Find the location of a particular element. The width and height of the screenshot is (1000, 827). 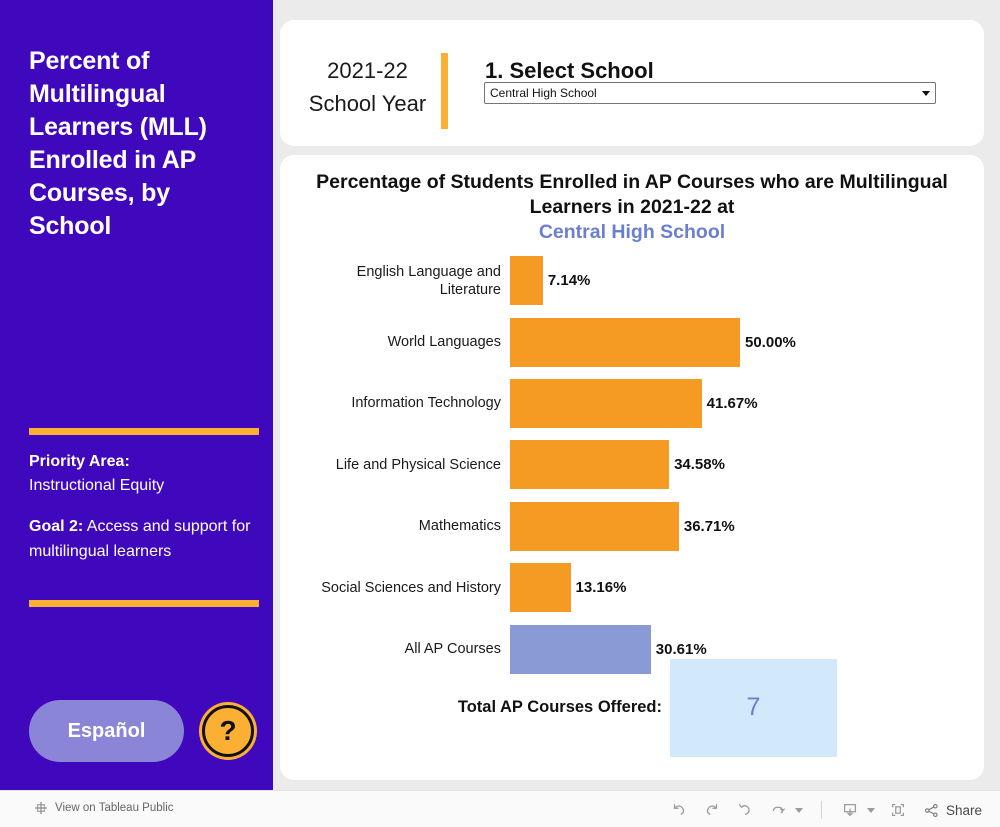

bar-track: 41.67% is located at coordinates (747, 403).